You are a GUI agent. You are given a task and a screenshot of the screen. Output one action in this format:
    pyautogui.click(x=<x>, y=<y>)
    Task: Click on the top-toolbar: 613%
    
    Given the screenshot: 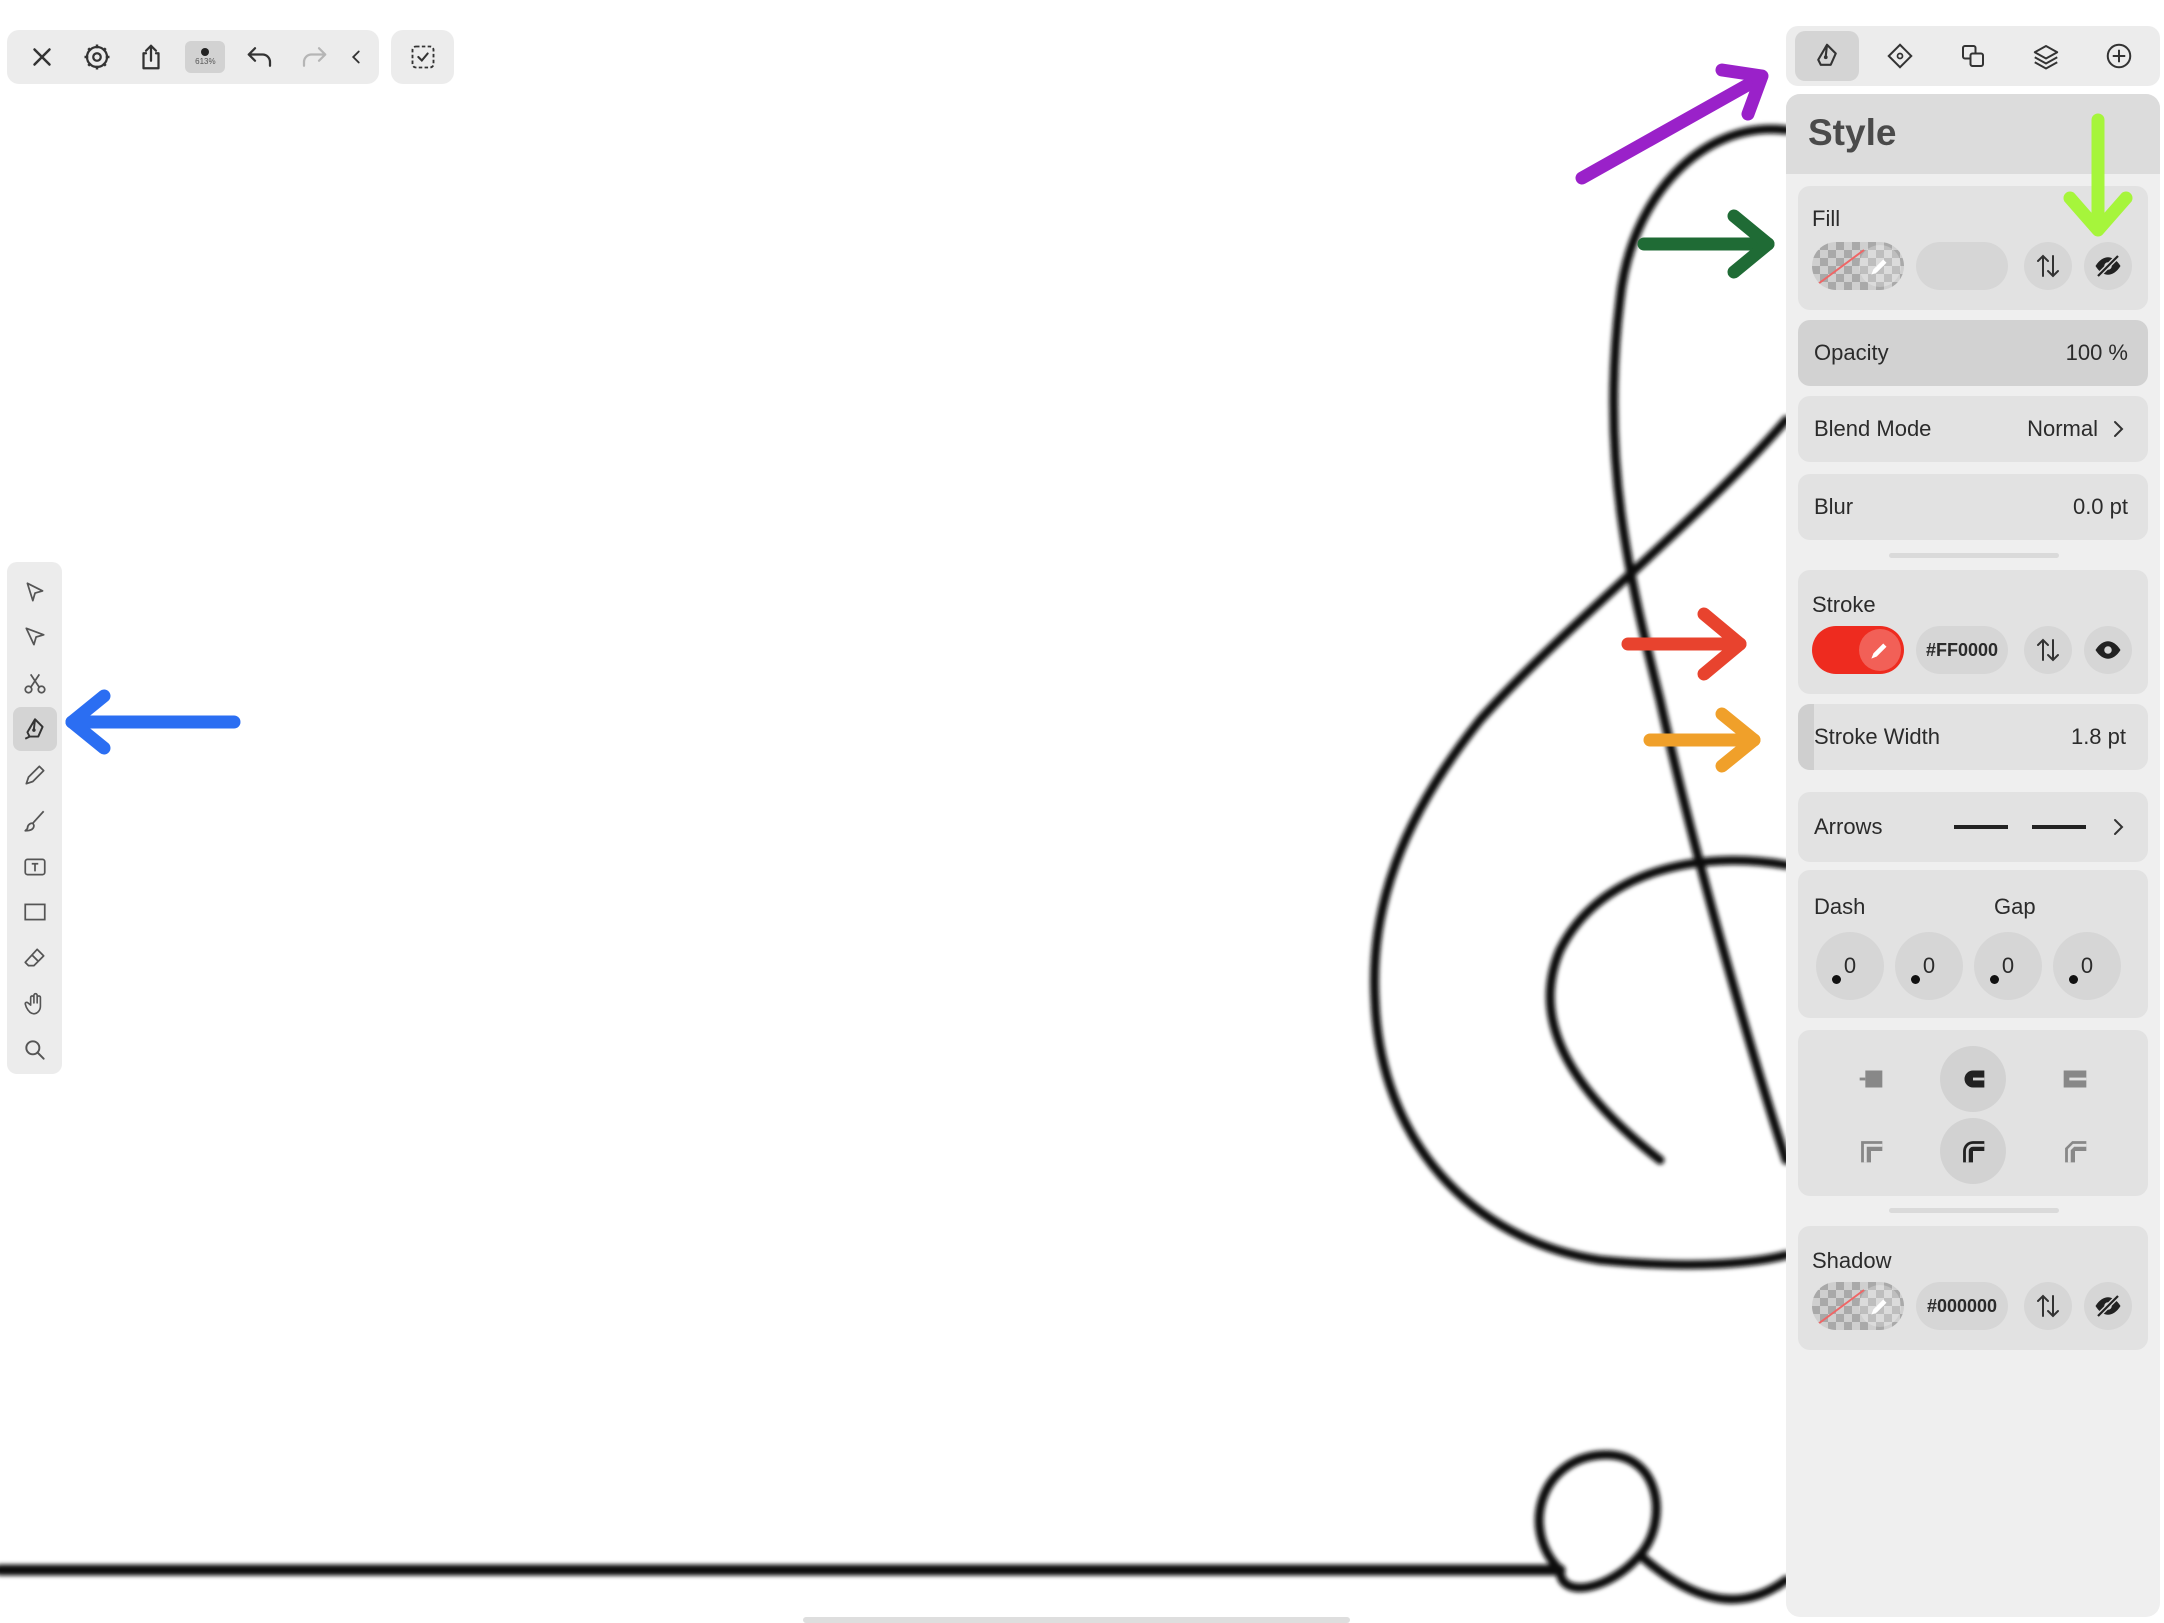 What is the action you would take?
    pyautogui.click(x=193, y=57)
    